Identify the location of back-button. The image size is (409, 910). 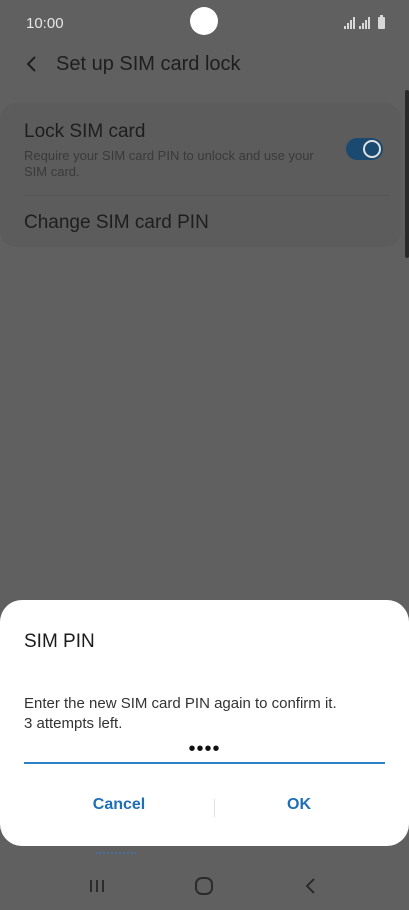
(32, 64).